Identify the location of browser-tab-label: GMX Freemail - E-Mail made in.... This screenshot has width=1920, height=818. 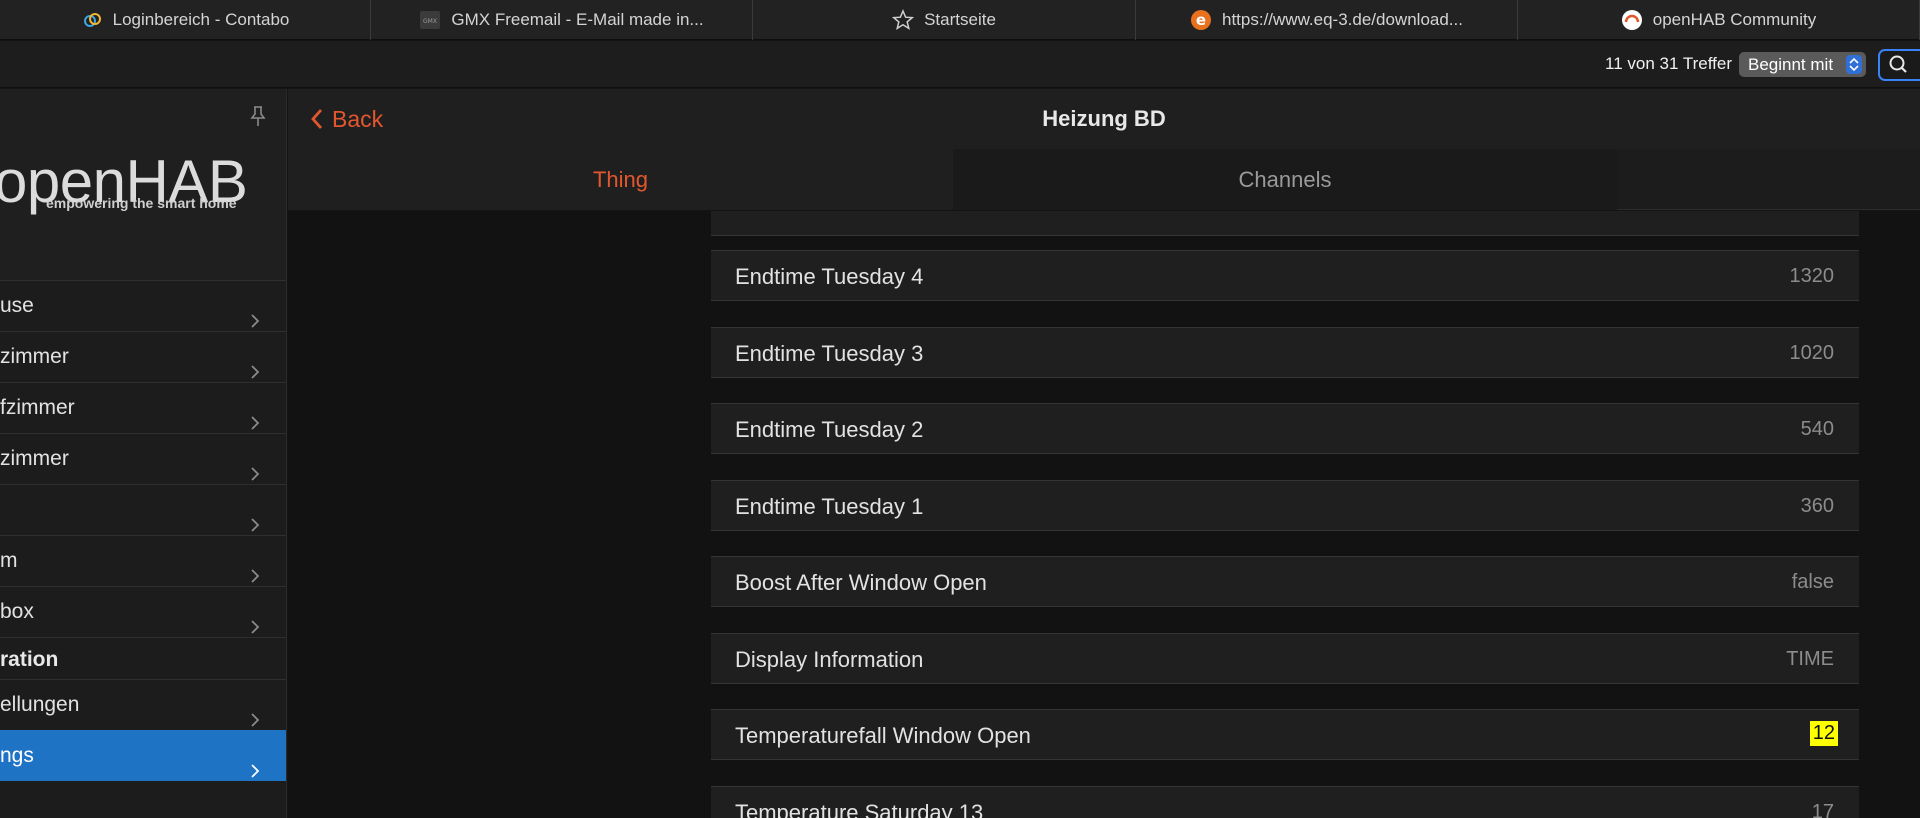
(577, 19).